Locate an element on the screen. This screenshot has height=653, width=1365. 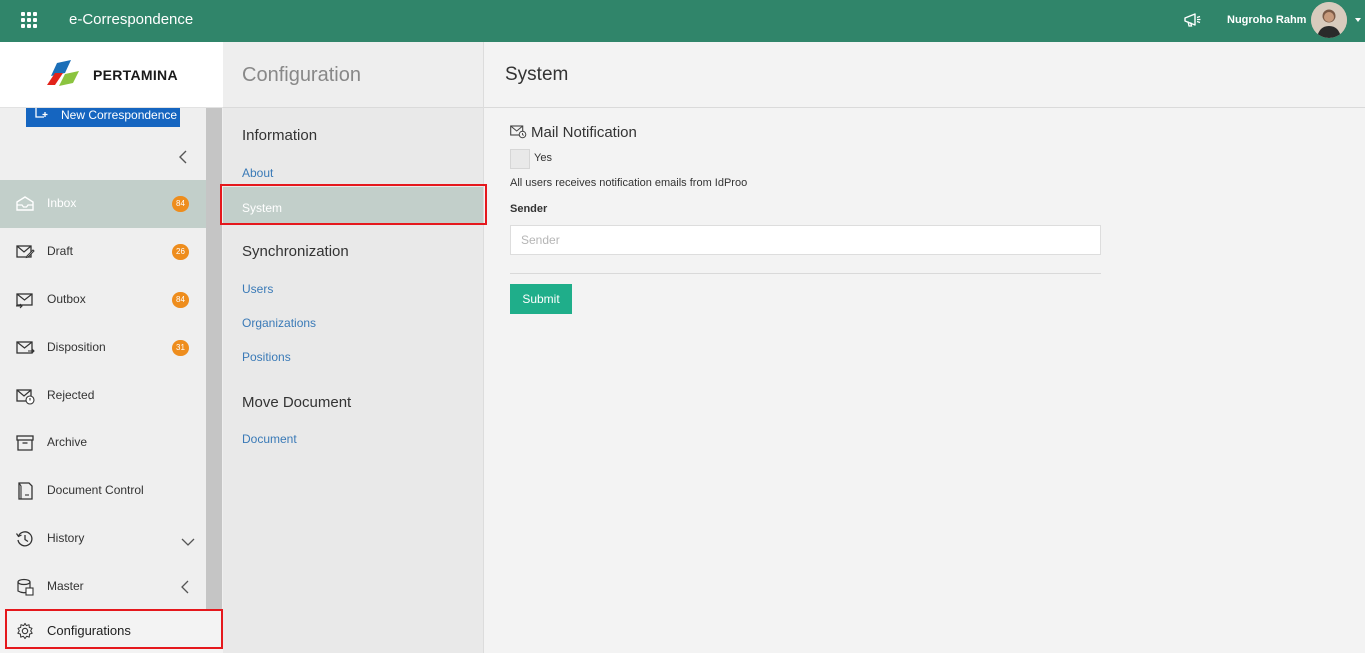
config-link-system-row: System is located at coordinates (353, 206).